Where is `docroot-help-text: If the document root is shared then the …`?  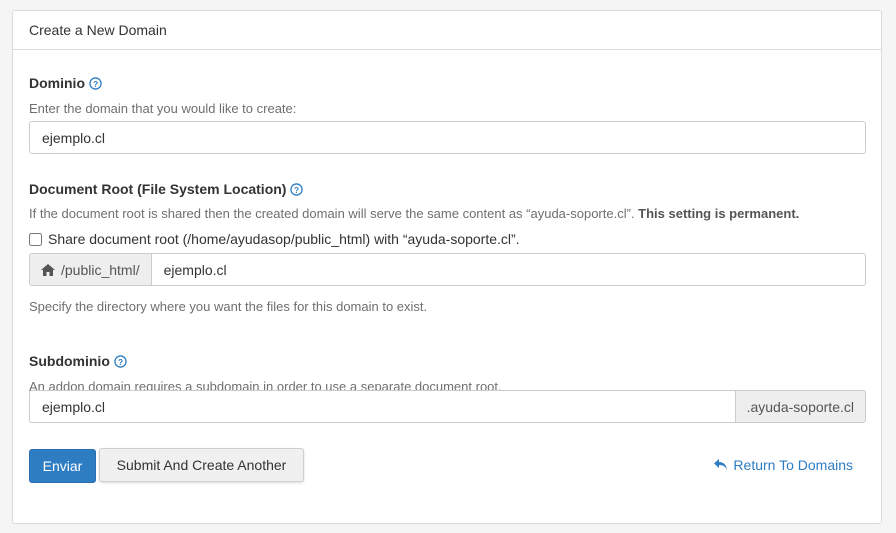
docroot-help-text: If the document root is shared then the … is located at coordinates (332, 213).